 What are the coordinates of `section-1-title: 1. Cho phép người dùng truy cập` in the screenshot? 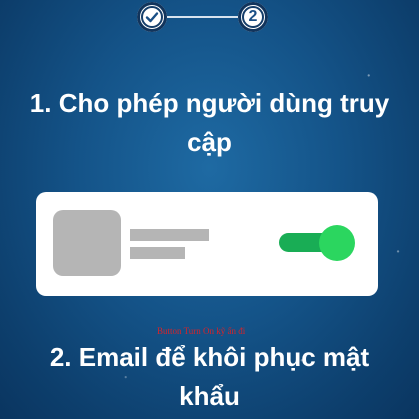 It's located at (209, 122).